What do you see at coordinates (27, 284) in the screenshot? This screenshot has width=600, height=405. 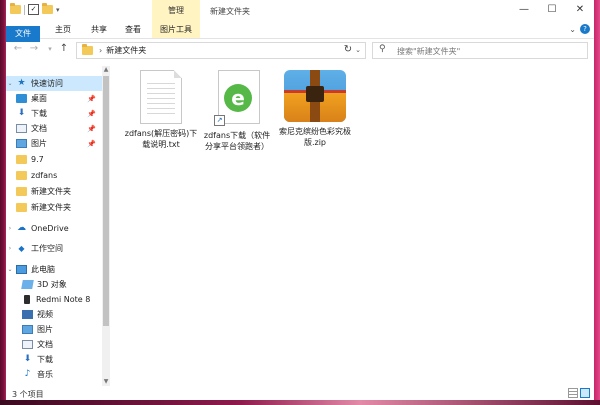 I see `cube-icon` at bounding box center [27, 284].